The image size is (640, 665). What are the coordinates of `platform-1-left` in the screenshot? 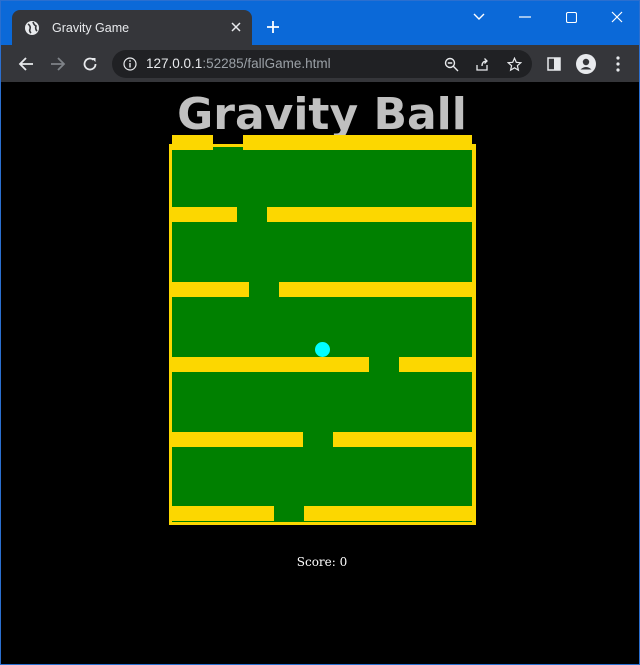 It's located at (192, 142).